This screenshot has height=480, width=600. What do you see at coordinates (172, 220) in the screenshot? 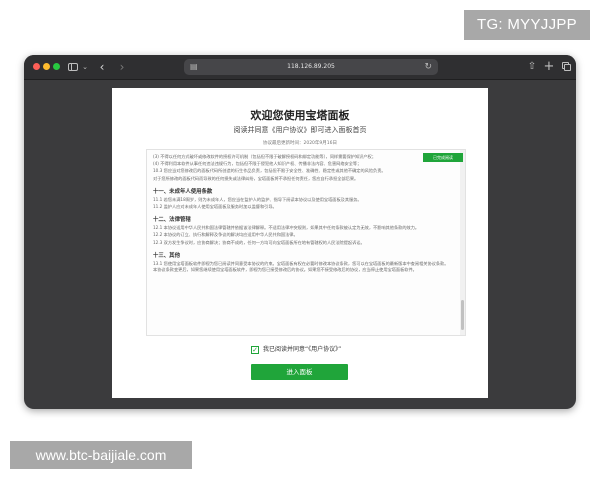
I see `agreement-section-heading: 十二、法律管辖` at bounding box center [172, 220].